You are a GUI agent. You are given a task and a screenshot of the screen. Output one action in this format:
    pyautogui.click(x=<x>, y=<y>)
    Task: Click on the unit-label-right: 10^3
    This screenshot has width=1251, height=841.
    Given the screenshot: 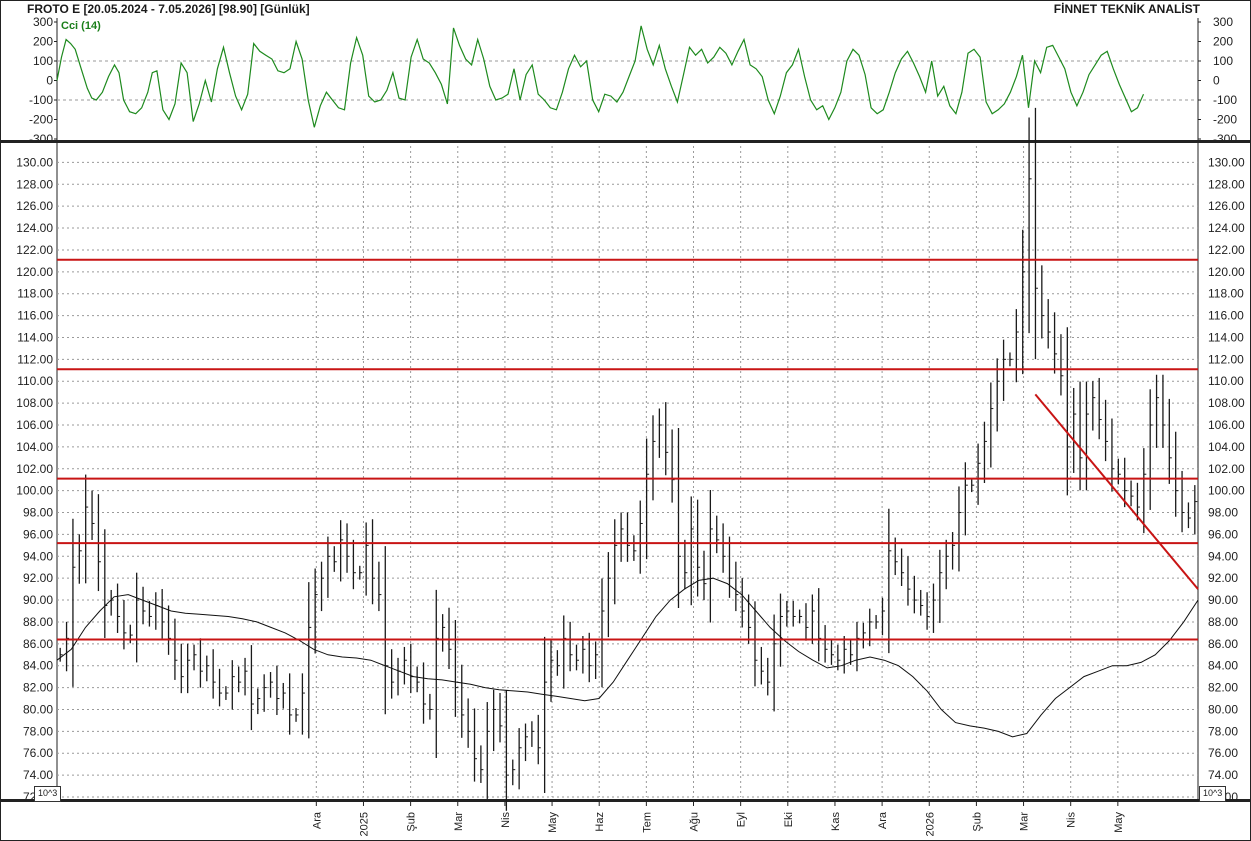 What is the action you would take?
    pyautogui.click(x=1213, y=794)
    